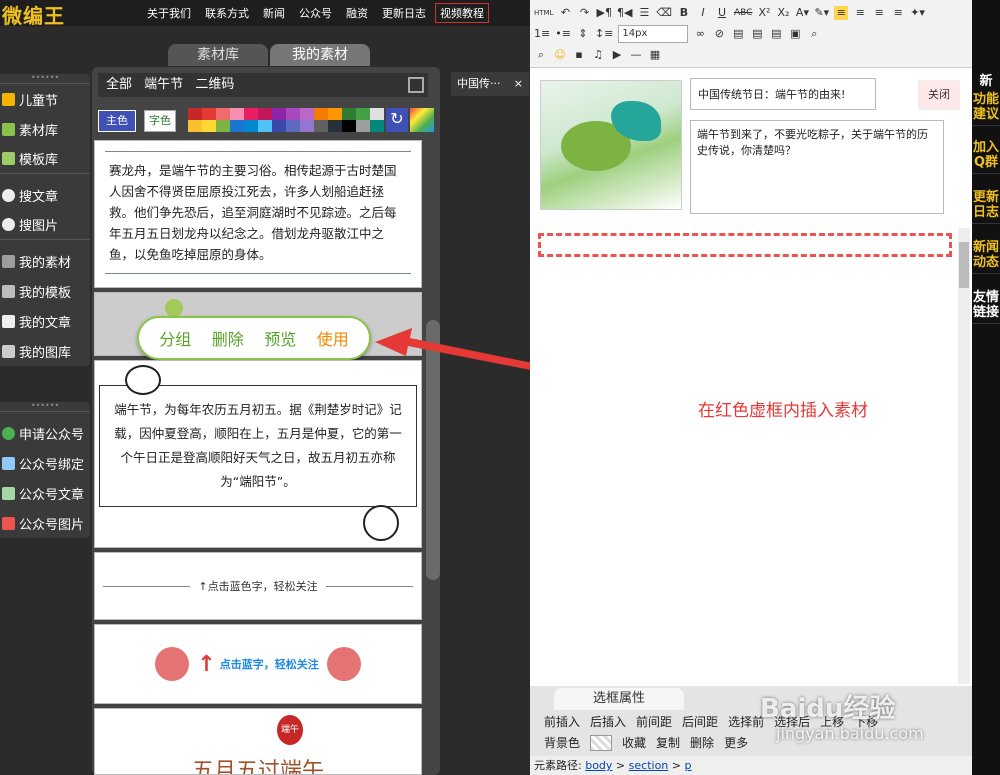  Describe the element at coordinates (986, 257) in the screenshot. I see `news-link: 新闻动态` at that location.